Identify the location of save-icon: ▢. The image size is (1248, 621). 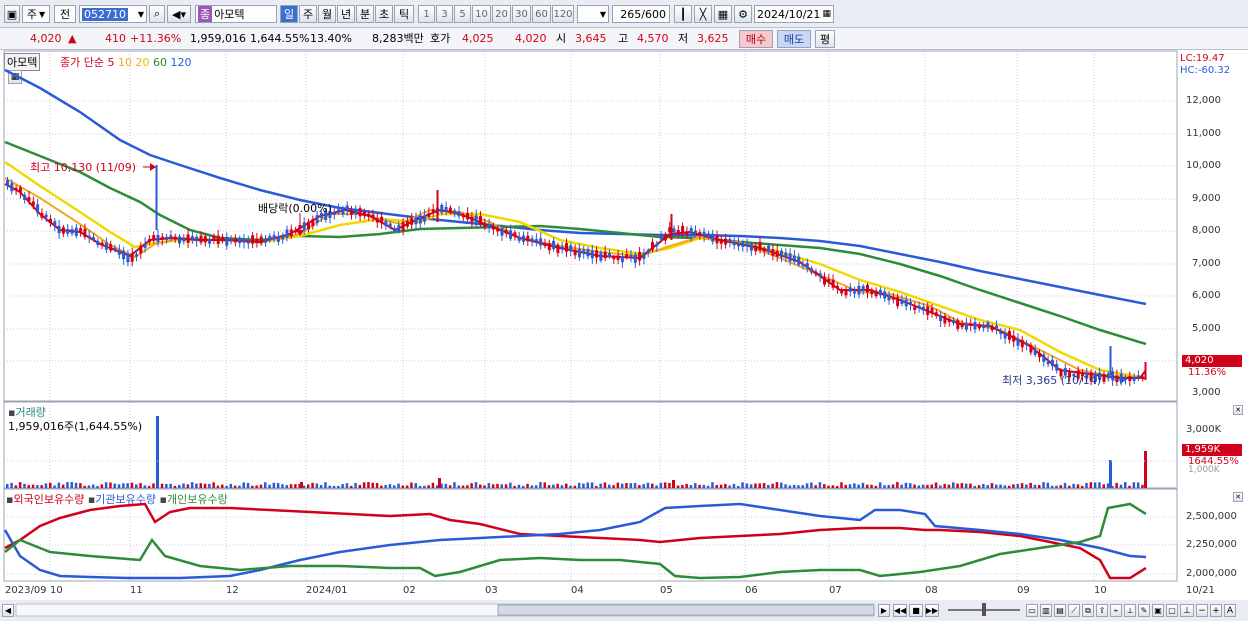
(1172, 610).